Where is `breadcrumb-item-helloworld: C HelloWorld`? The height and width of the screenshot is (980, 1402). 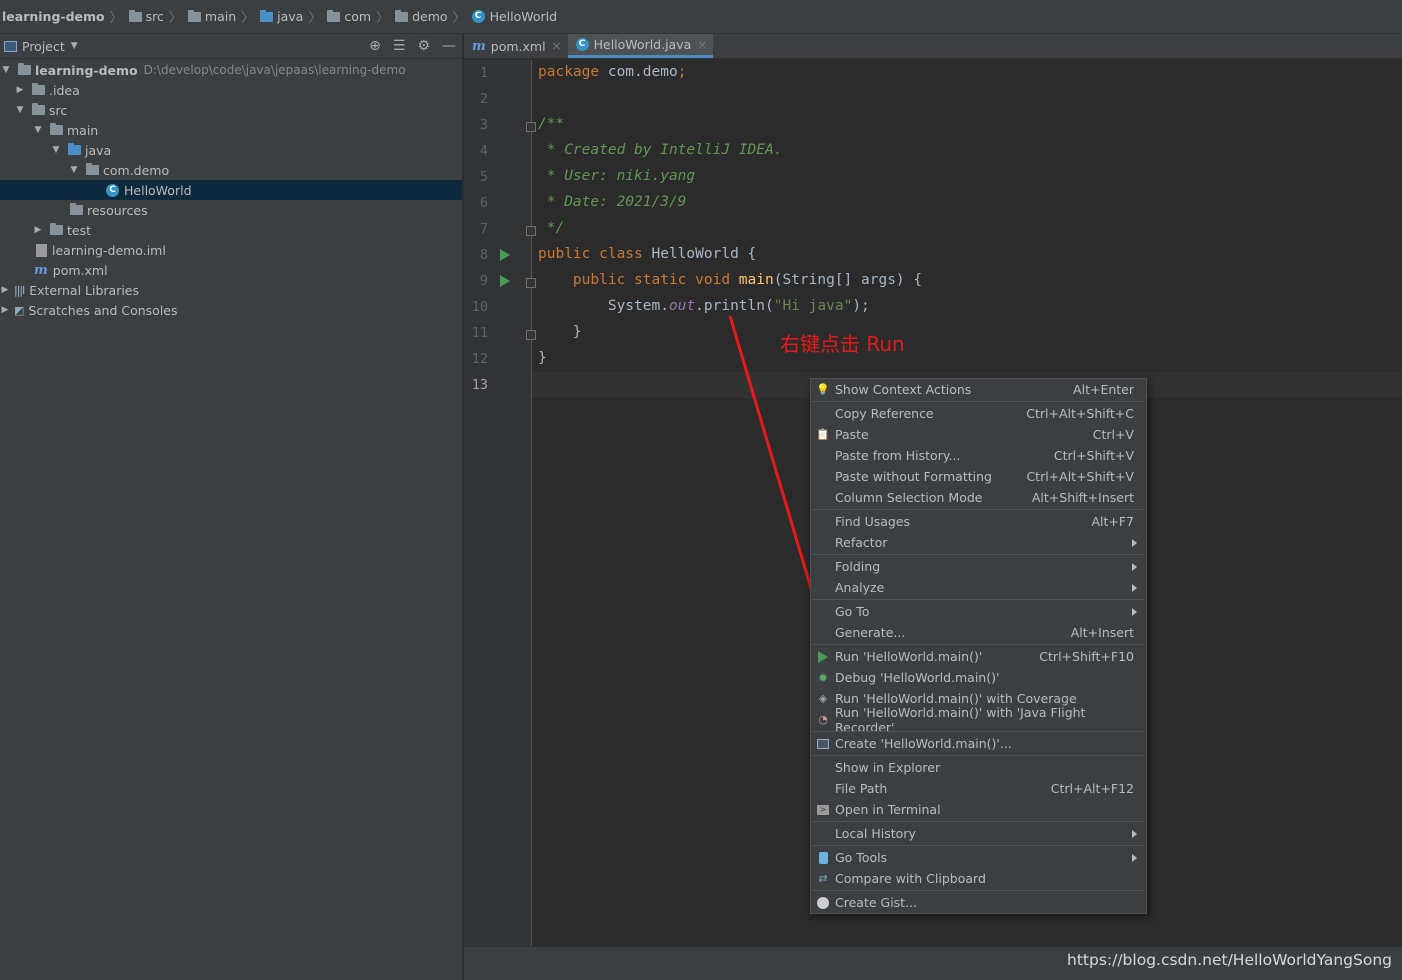
breadcrumb-item-helloworld: C HelloWorld is located at coordinates (514, 16).